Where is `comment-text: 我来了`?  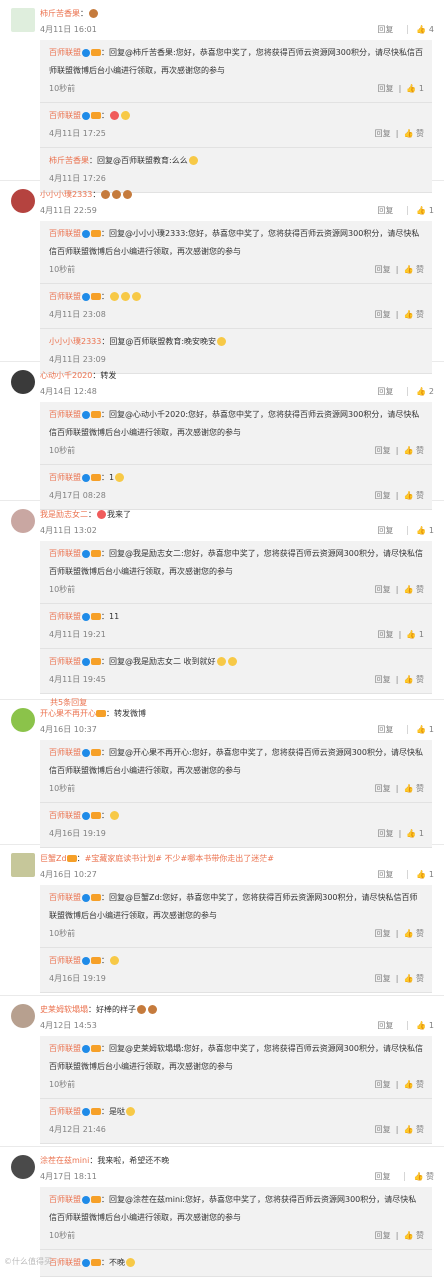 comment-text: 我来了 is located at coordinates (119, 514).